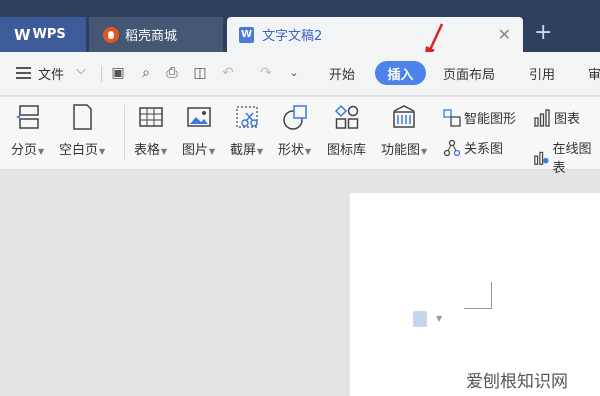  Describe the element at coordinates (517, 382) in the screenshot. I see `watermark-text: 爱刨根知识网` at that location.